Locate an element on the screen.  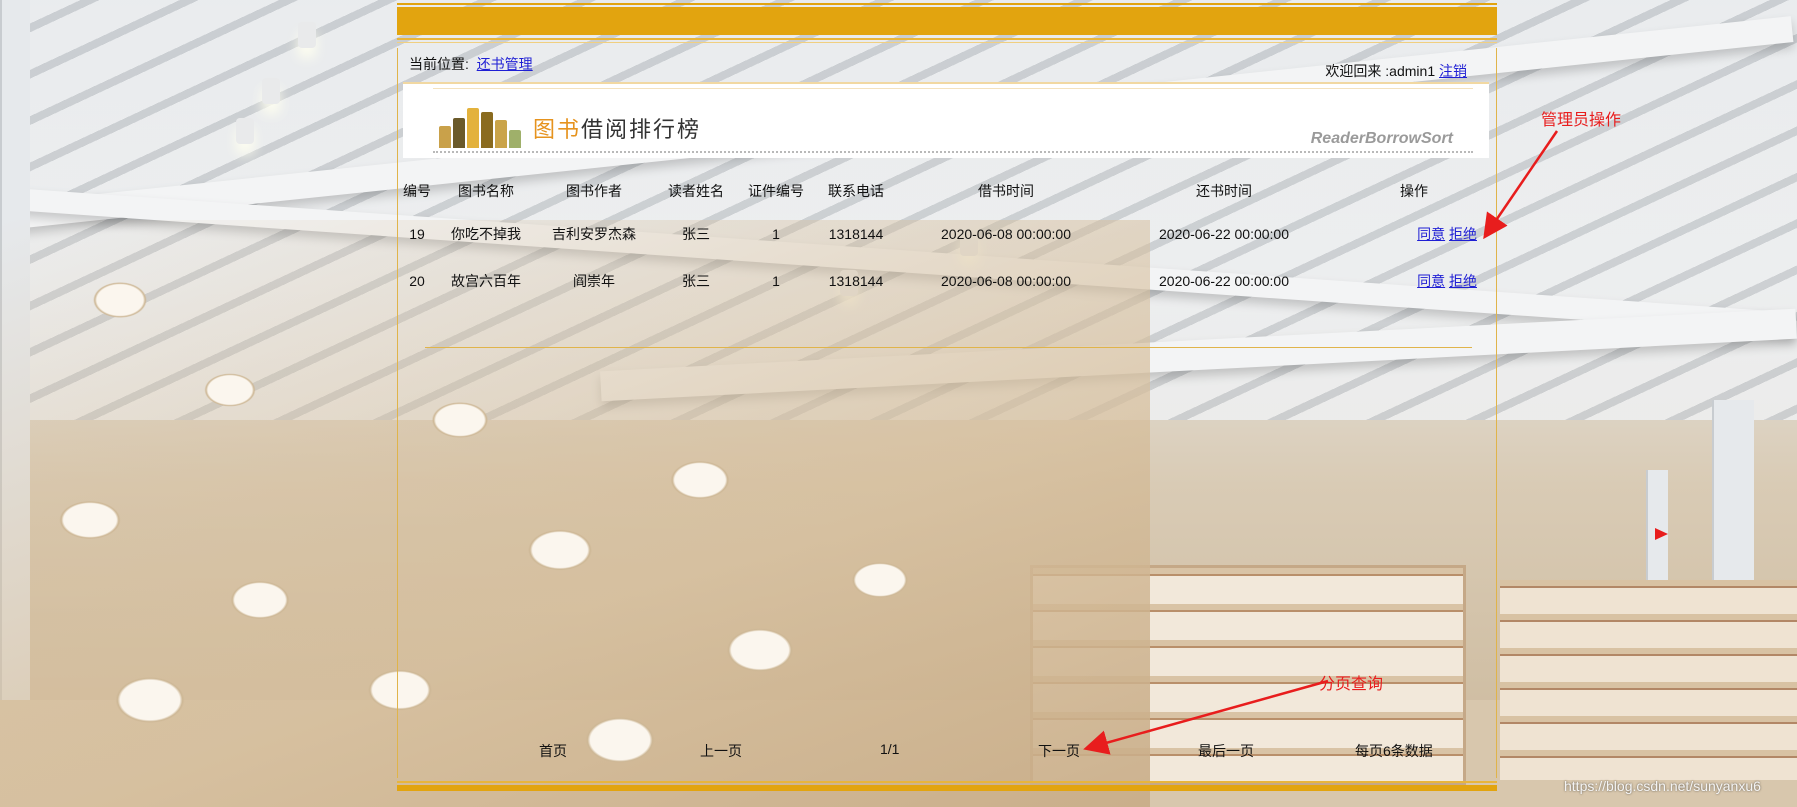
arrow-mark is located at coordinates (1661, 534).